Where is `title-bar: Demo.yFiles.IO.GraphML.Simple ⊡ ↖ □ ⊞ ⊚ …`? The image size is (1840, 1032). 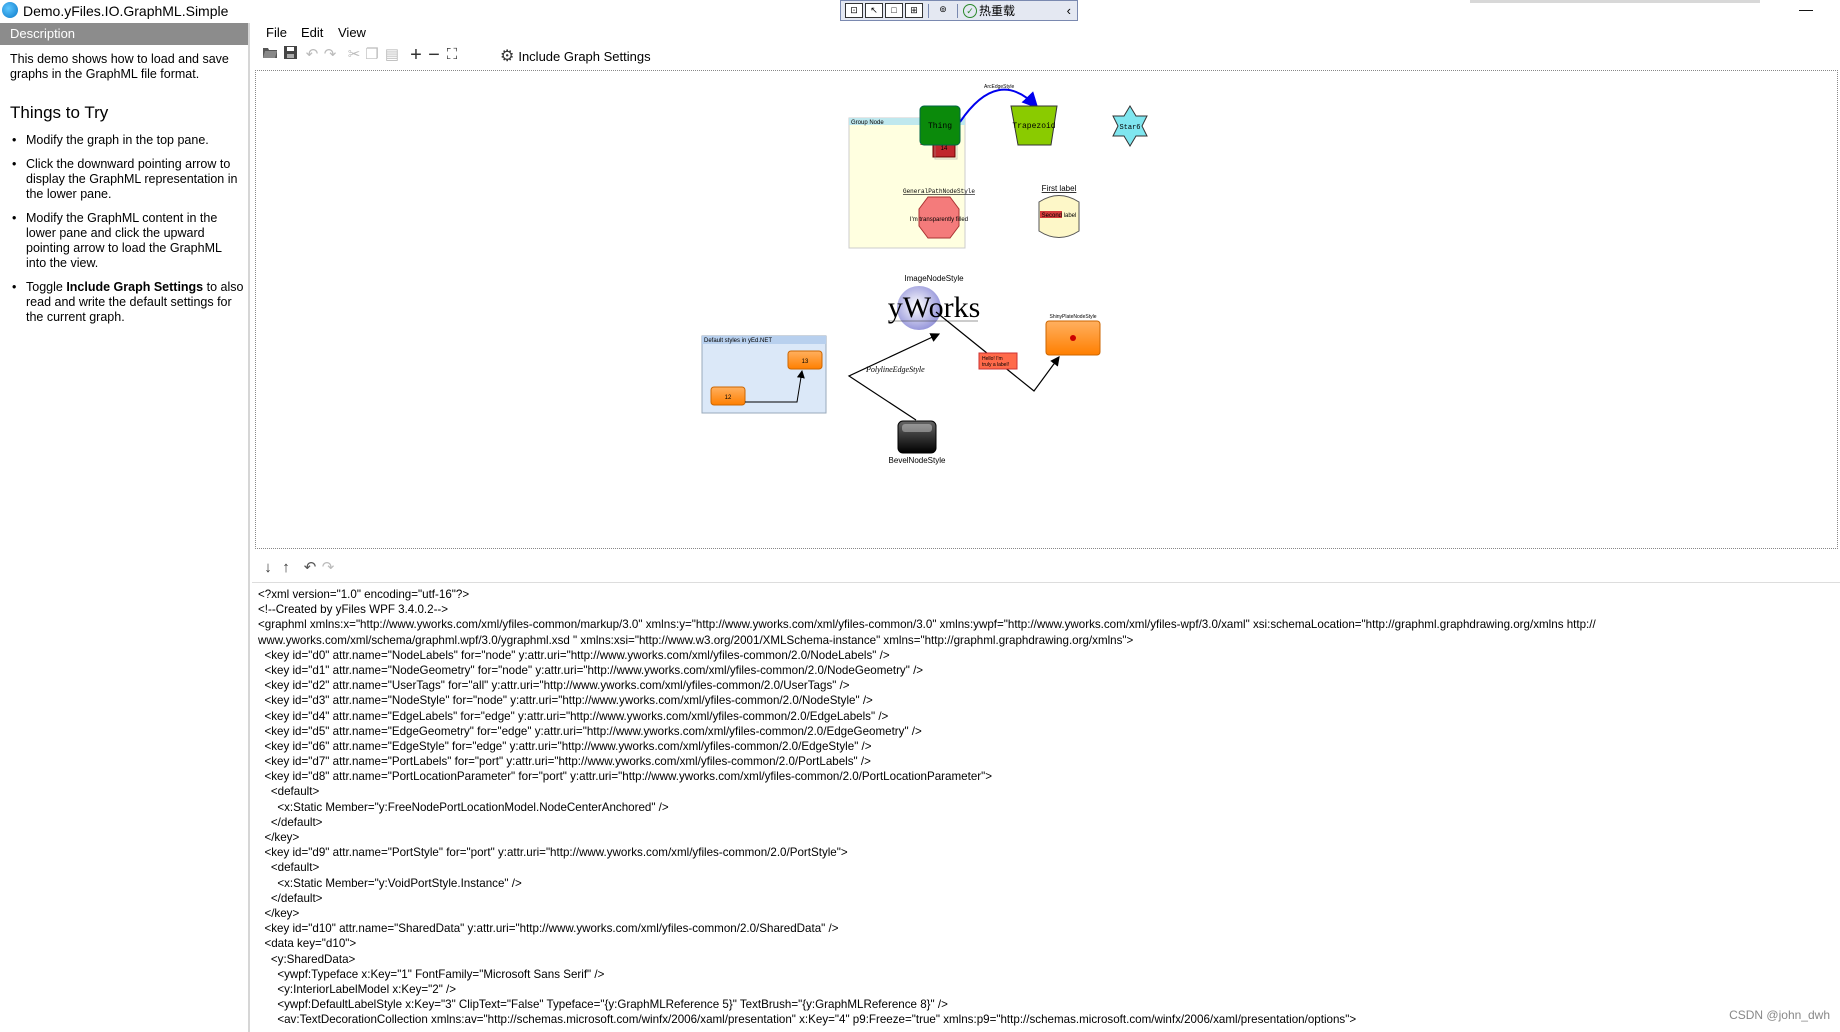
title-bar: Demo.yFiles.IO.GraphML.Simple ⊡ ↖ □ ⊞ ⊚ … is located at coordinates (920, 11).